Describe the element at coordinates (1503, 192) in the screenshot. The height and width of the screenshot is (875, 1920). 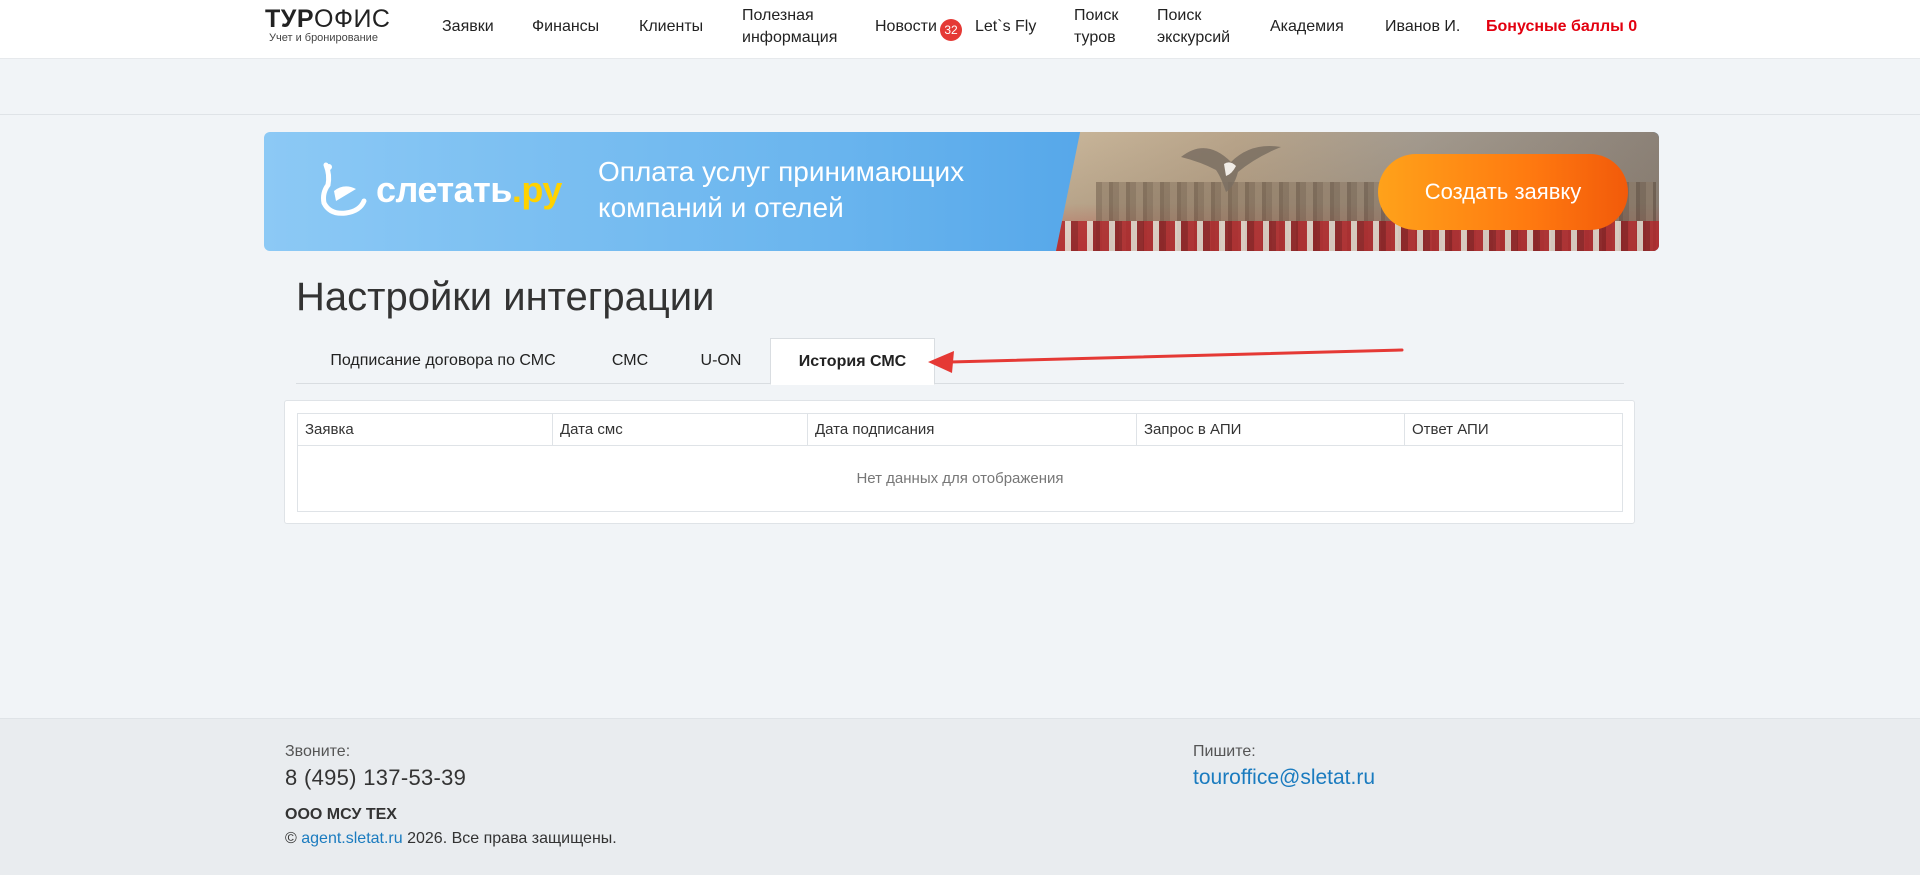
I see `create-request-button: Создать заявку` at that location.